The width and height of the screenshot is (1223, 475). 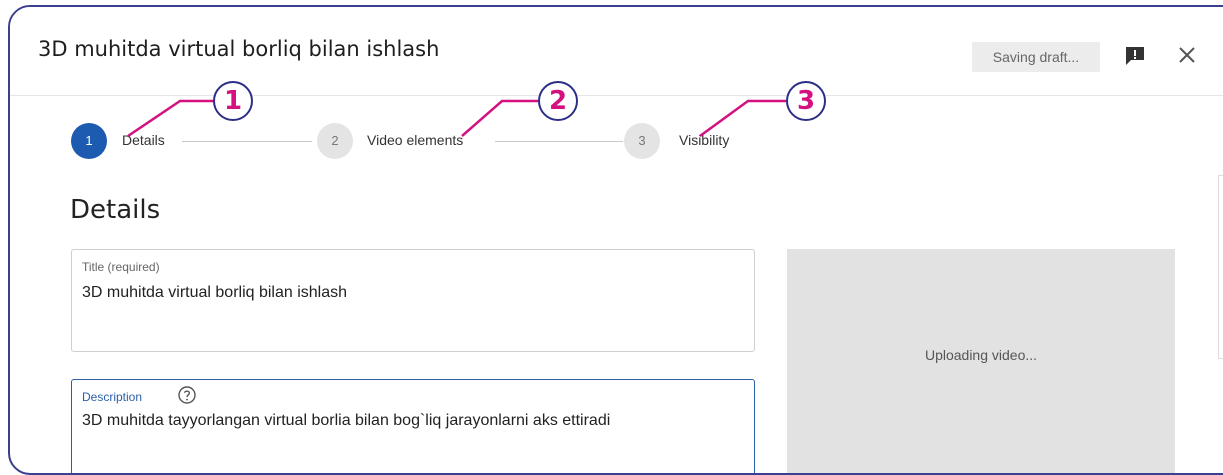 I want to click on title-field-label: Title (required), so click(x=121, y=267).